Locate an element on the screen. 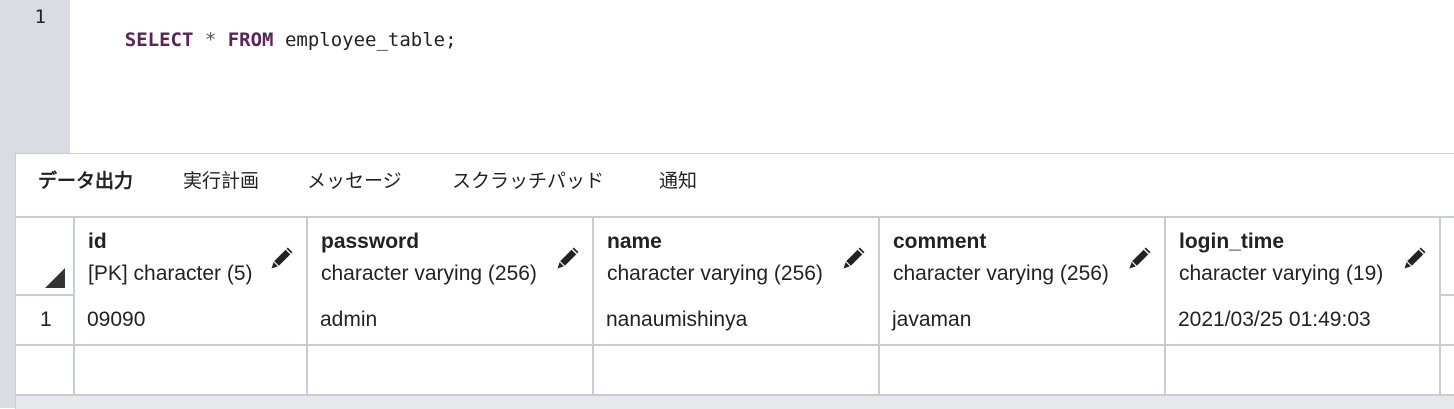 This screenshot has height=409, width=1454. column-header-password: password character varying (256) is located at coordinates (451, 257).